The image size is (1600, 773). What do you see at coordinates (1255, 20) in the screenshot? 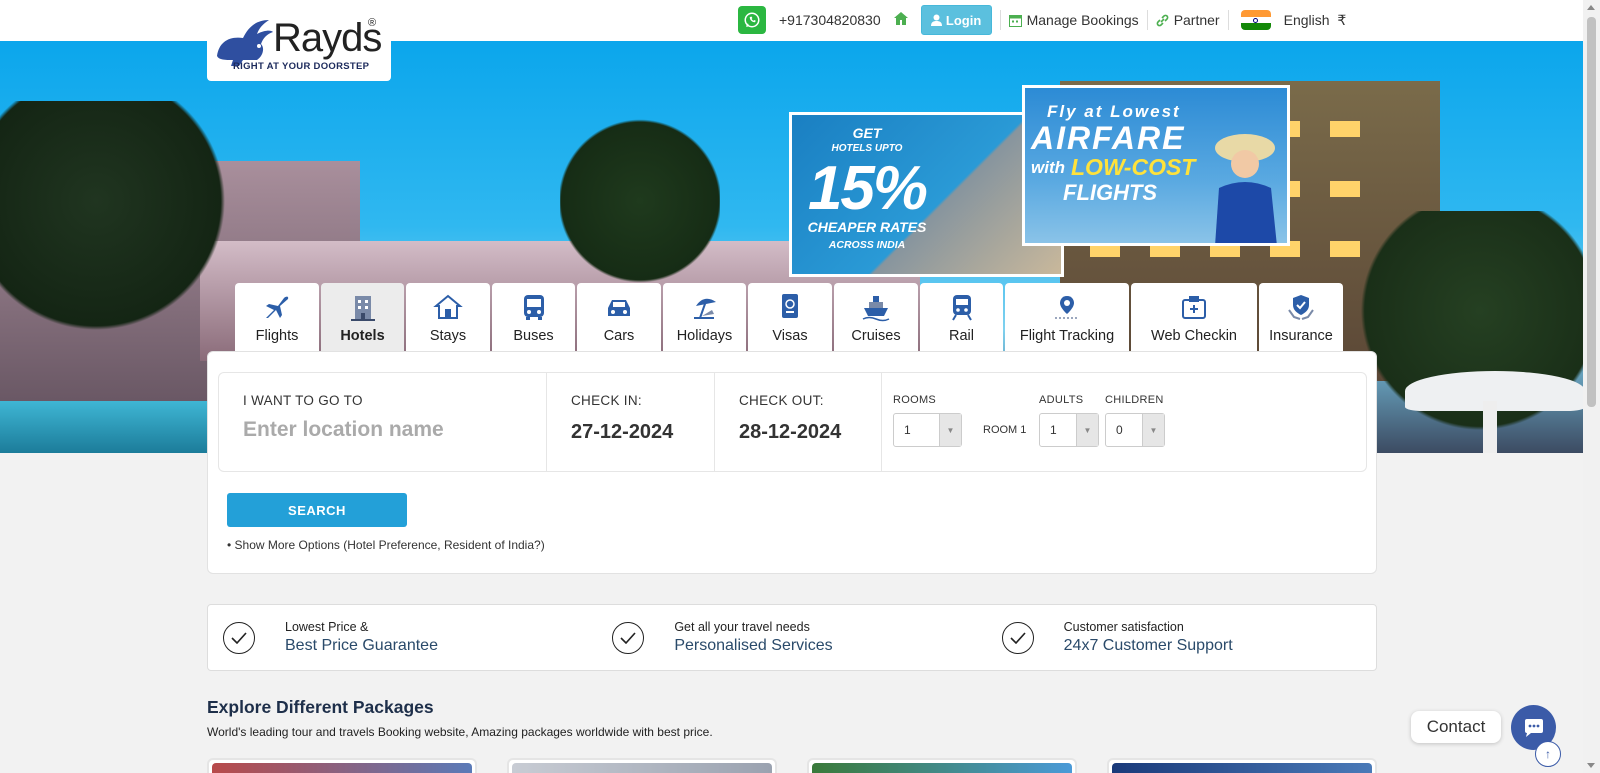
I see `india-flag-icon` at bounding box center [1255, 20].